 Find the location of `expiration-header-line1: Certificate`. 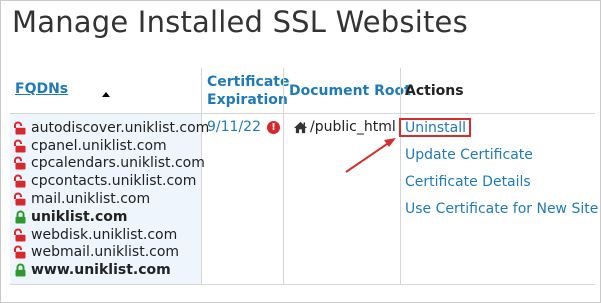

expiration-header-line1: Certificate is located at coordinates (248, 82).